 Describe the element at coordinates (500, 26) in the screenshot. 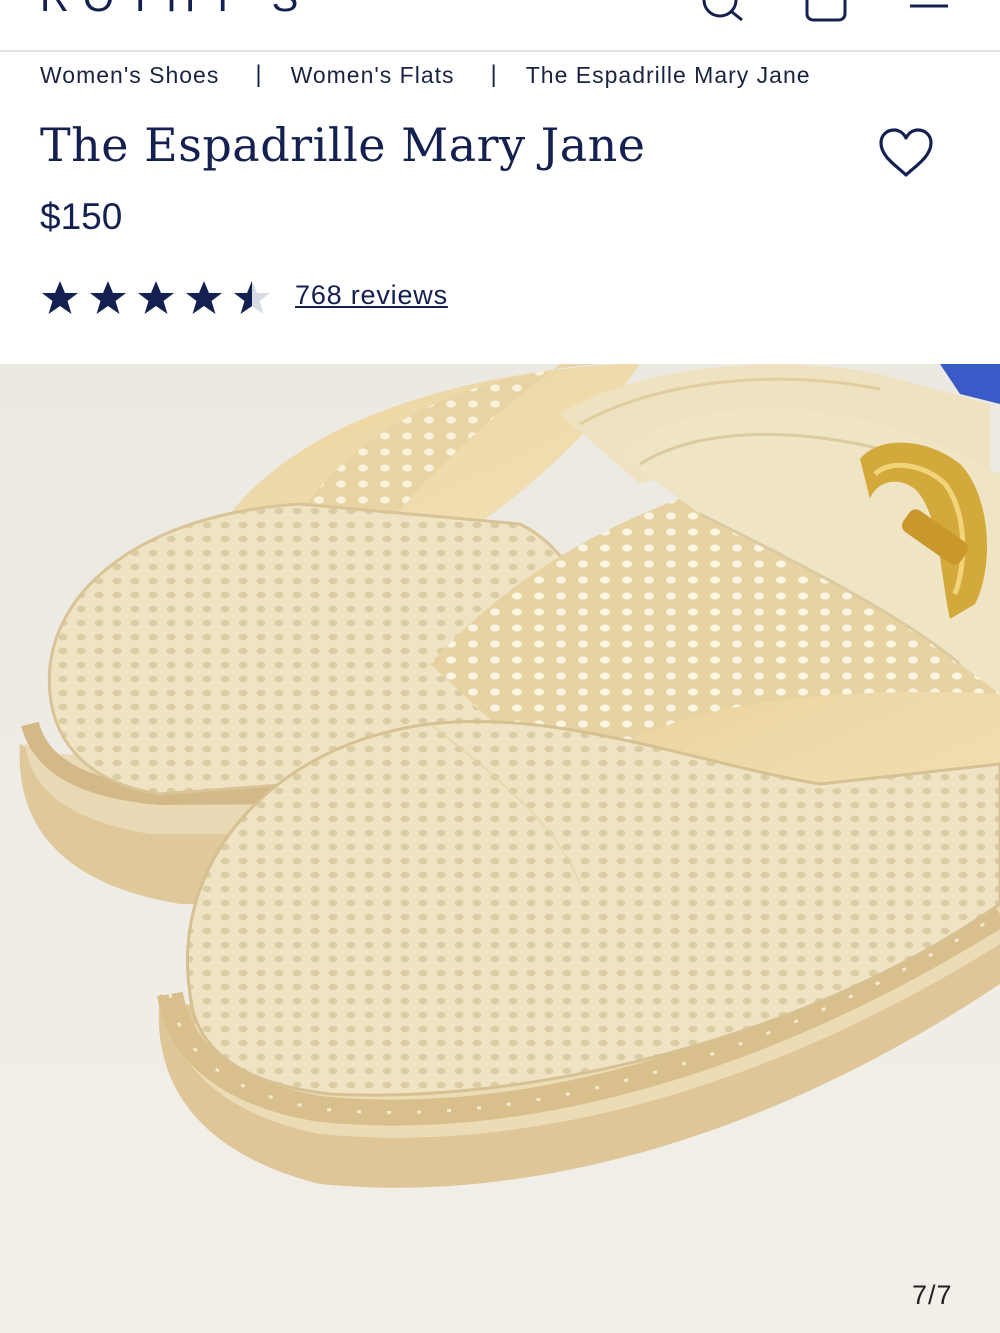

I see `site-header: ROTHY'S` at that location.